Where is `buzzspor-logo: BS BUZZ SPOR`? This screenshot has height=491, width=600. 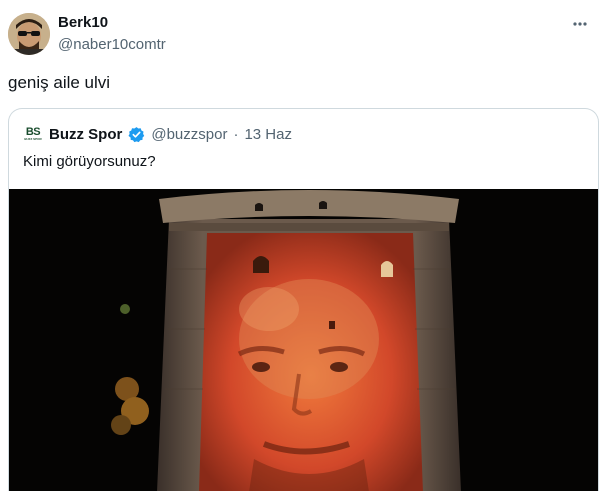
buzzspor-logo: BS BUZZ SPOR is located at coordinates (33, 134).